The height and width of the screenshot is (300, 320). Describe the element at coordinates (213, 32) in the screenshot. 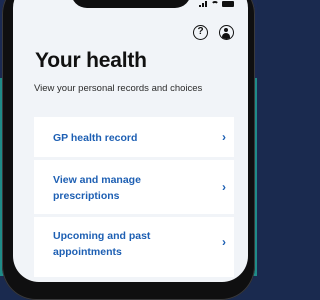

I see `header-actions: ?` at that location.